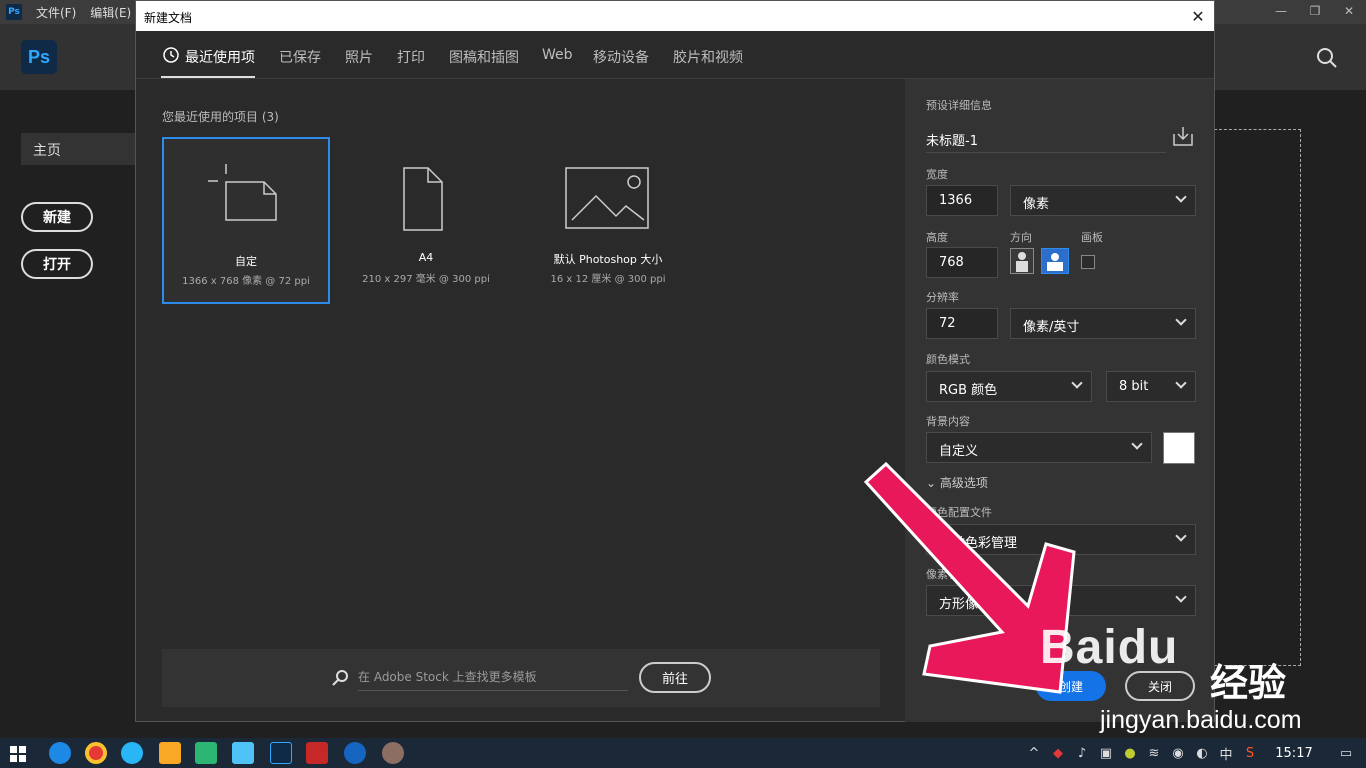 The width and height of the screenshot is (1366, 768). Describe the element at coordinates (1178, 753) in the screenshot. I see `chat-icon: ◉` at that location.